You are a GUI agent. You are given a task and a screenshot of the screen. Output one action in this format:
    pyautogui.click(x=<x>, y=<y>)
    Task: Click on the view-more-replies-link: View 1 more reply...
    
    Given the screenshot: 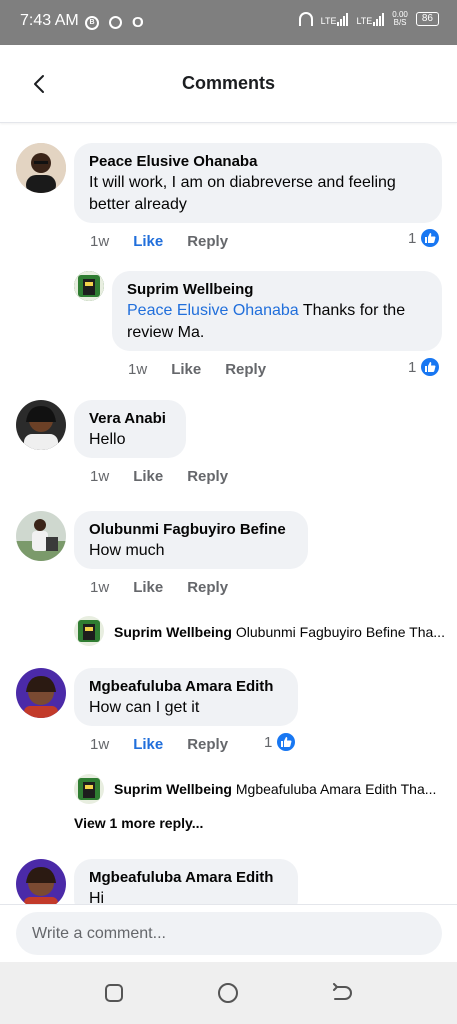 What is the action you would take?
    pyautogui.click(x=138, y=823)
    